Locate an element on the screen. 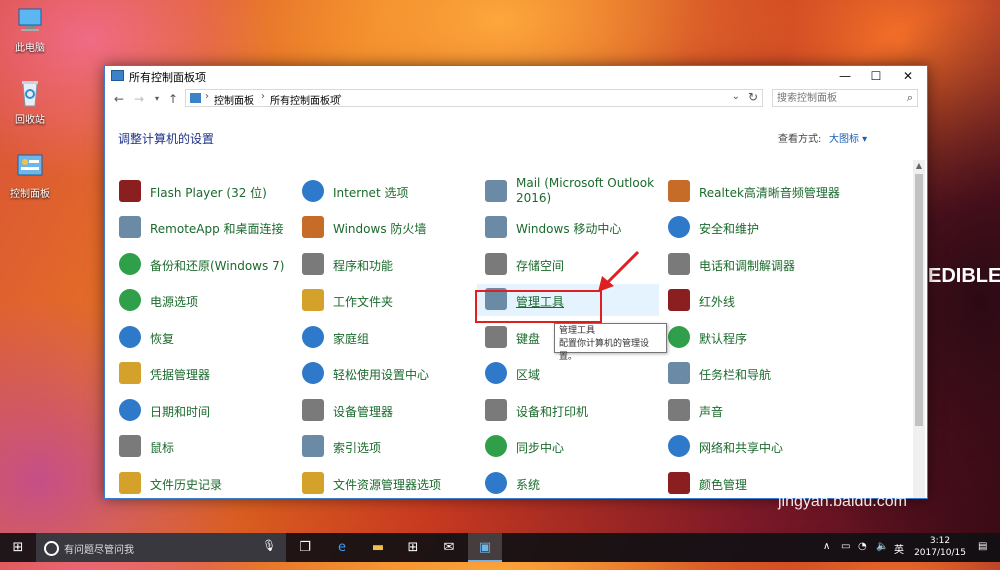  recent-dropdown-icon: ▾ is located at coordinates (157, 99).